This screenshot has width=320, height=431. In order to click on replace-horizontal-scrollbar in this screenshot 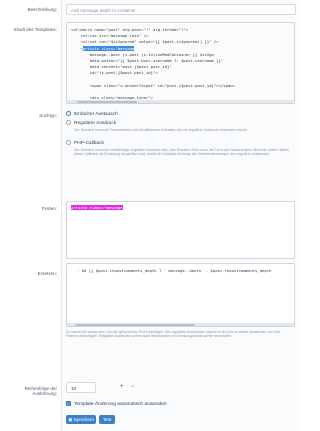, I will do `click(180, 324)`.